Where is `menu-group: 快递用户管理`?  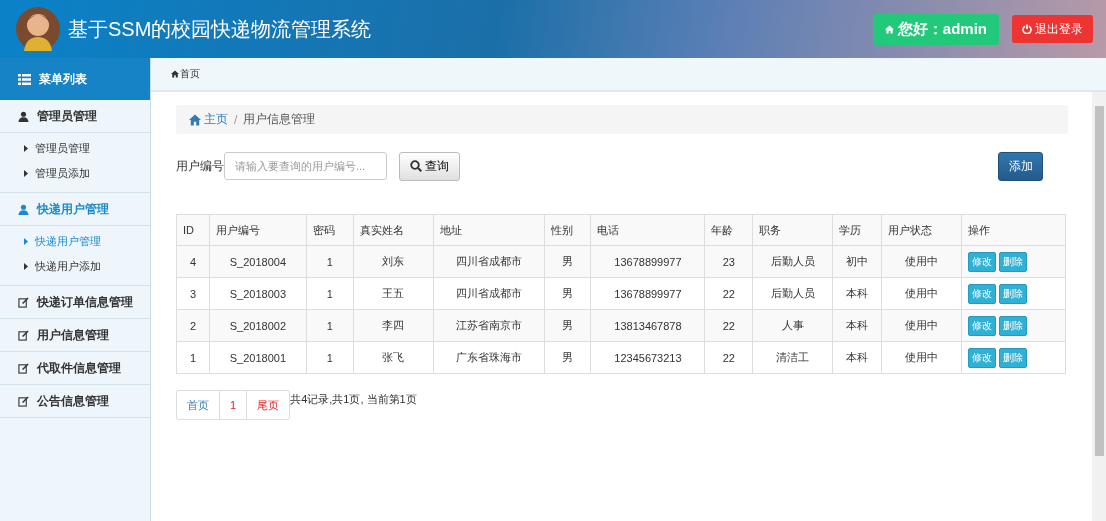 menu-group: 快递用户管理 is located at coordinates (75, 209).